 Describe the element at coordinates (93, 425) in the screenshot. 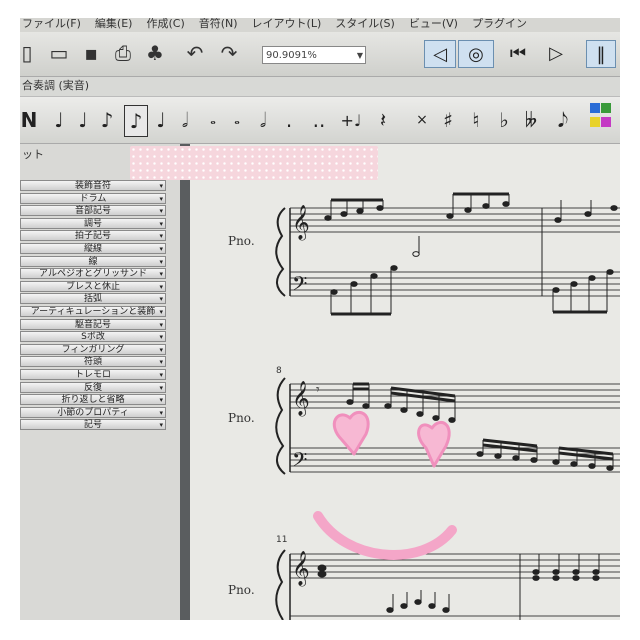

I see `palette-item-symbols: 記号 ▾` at that location.